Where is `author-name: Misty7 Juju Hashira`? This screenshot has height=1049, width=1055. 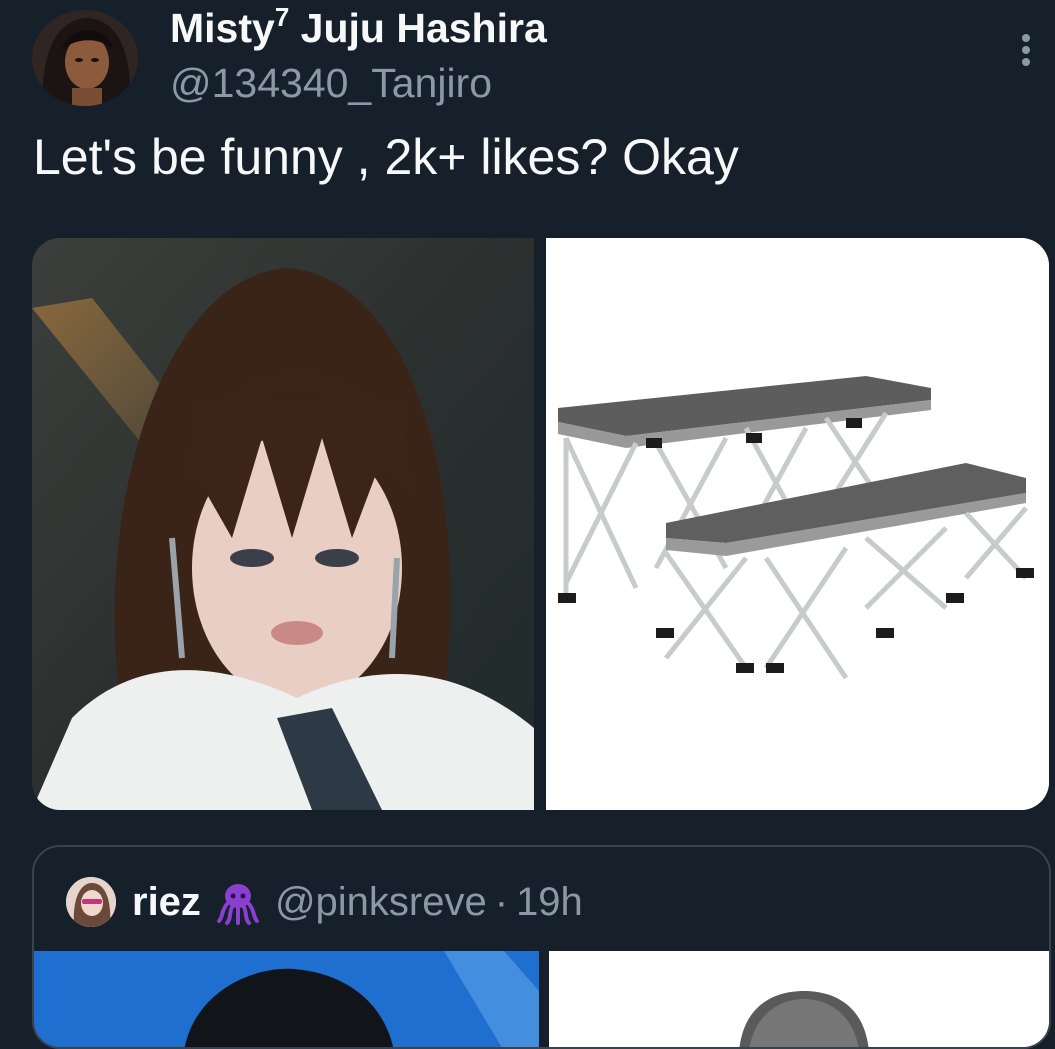
author-name: Misty7 Juju Hashira is located at coordinates (358, 27).